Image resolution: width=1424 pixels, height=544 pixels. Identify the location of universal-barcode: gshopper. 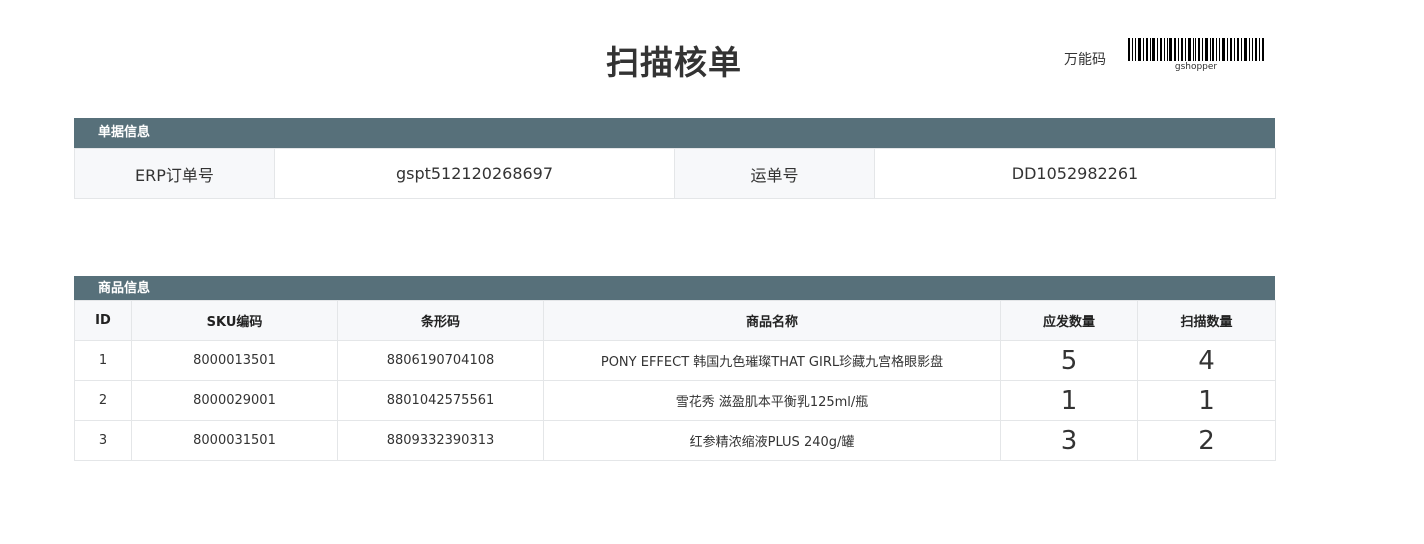
(1196, 55).